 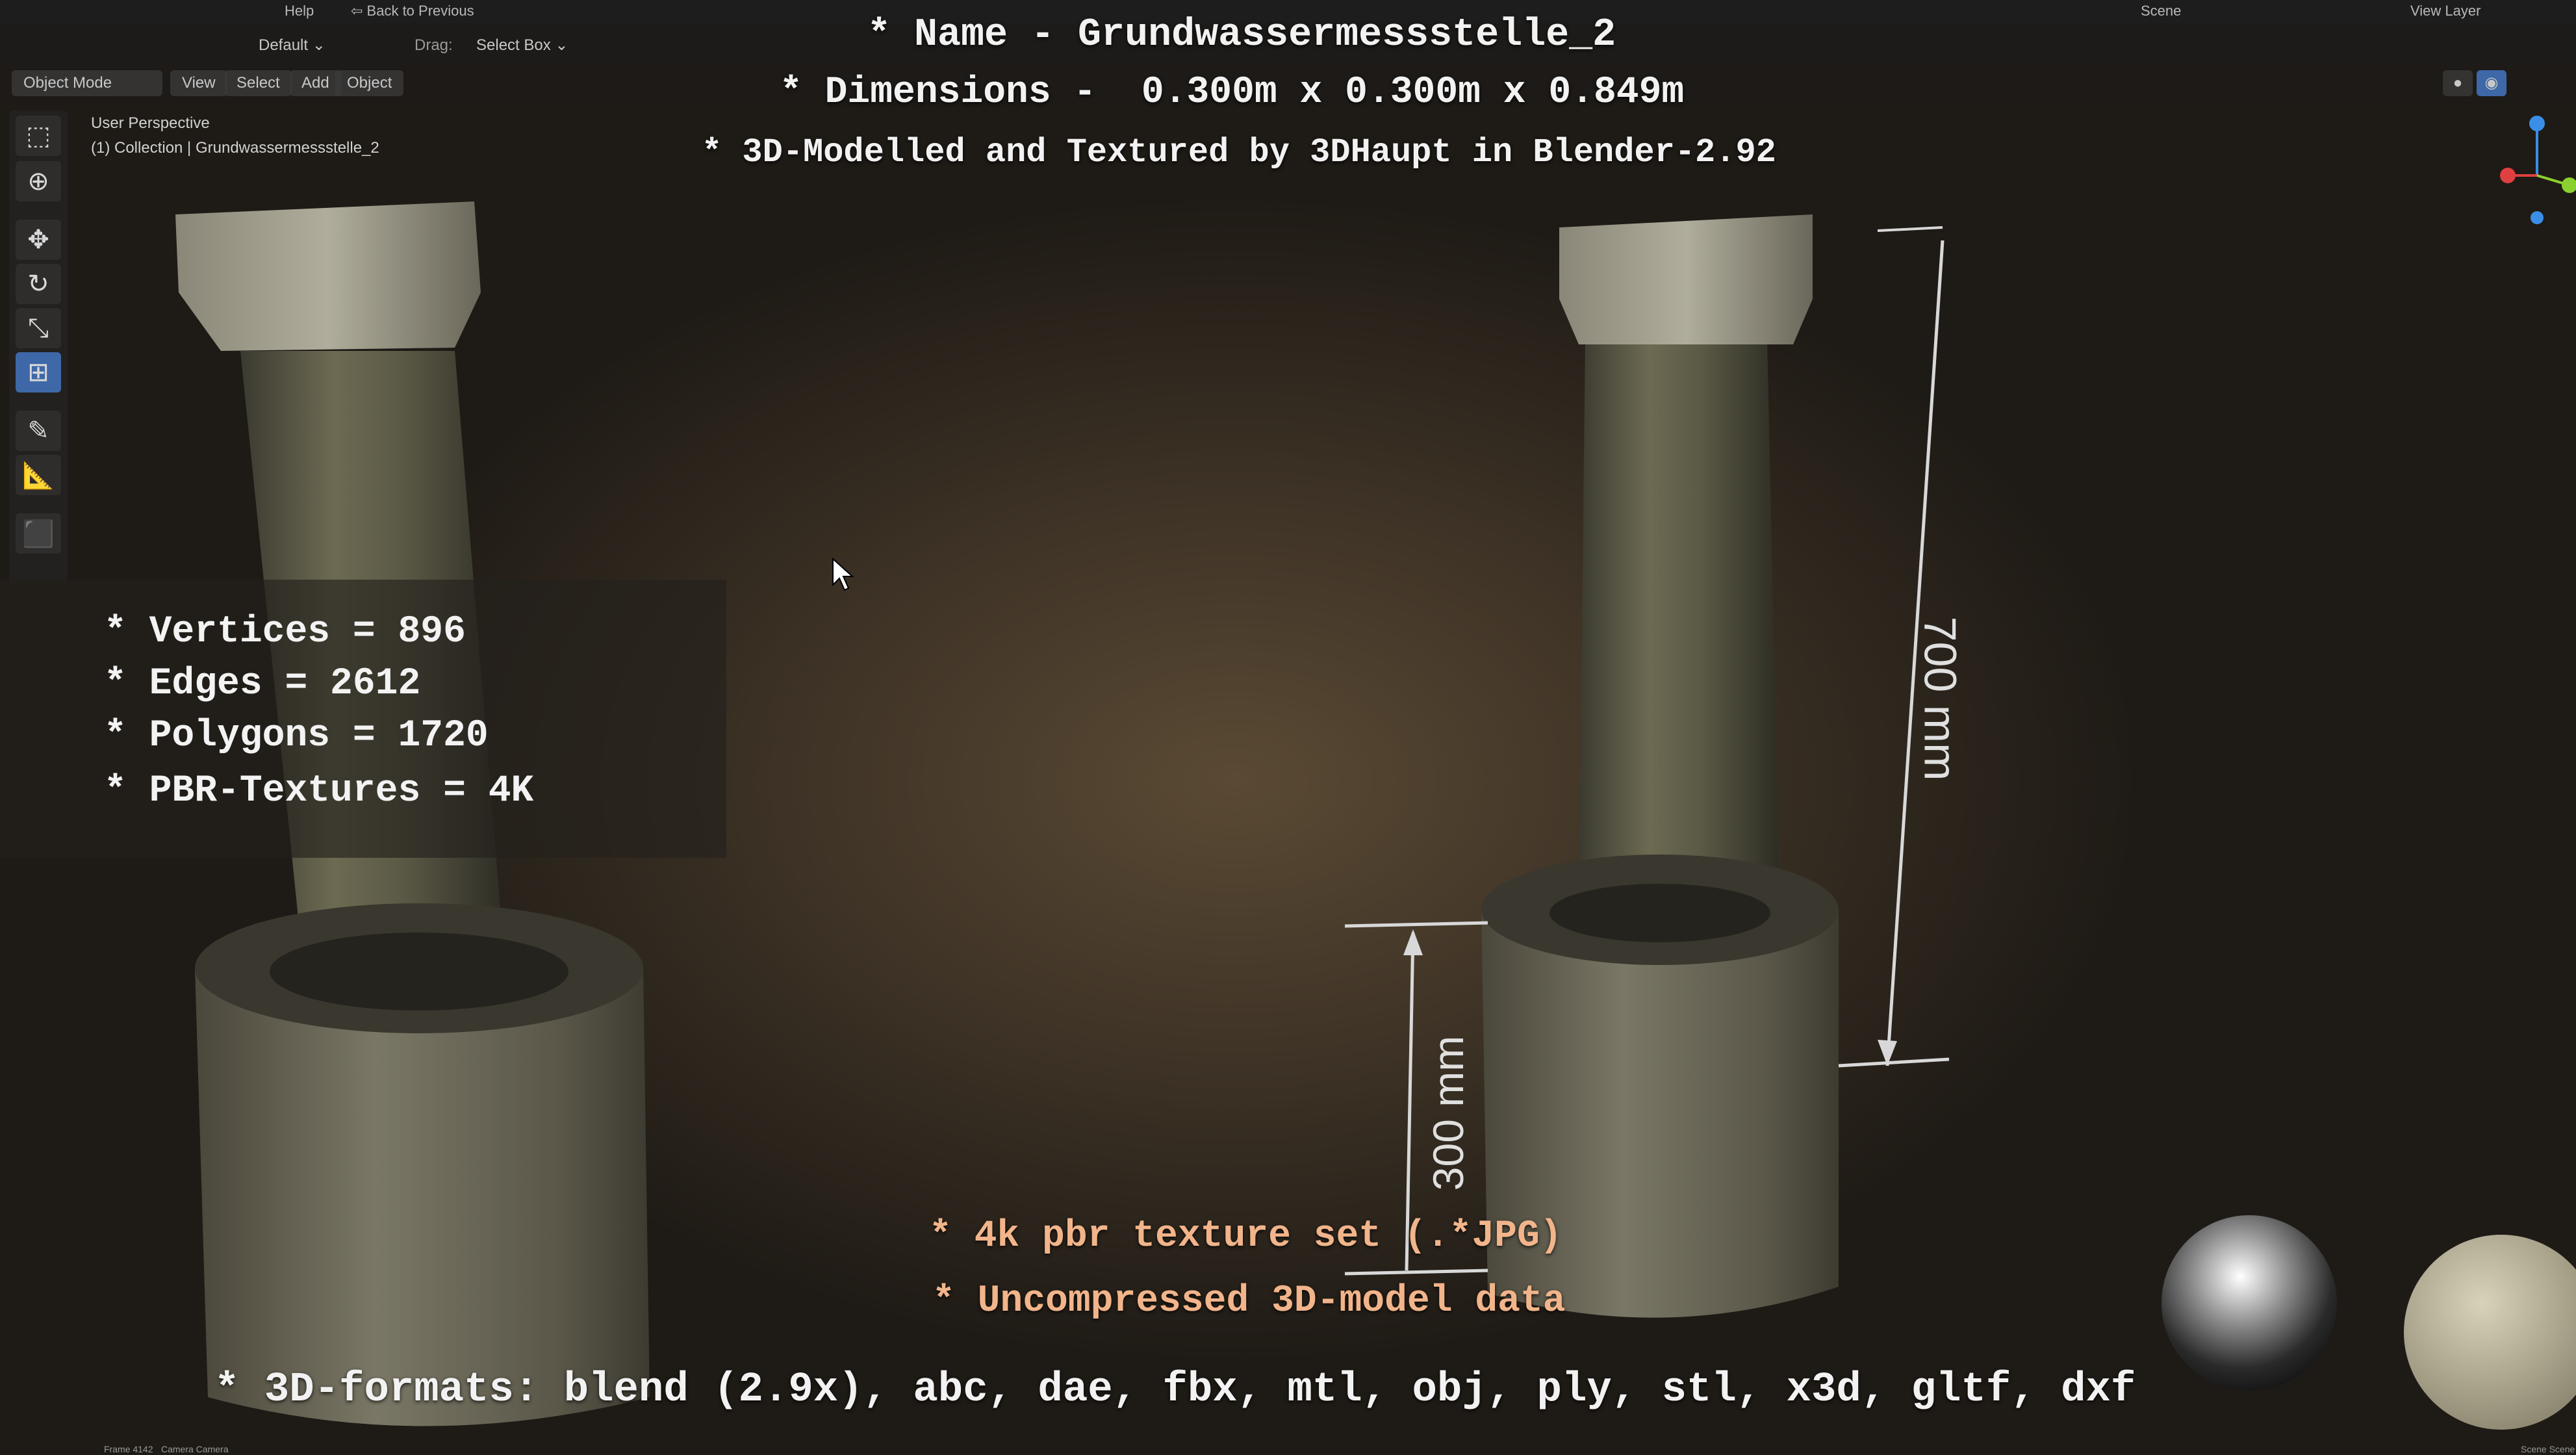 I want to click on viewport-collection-label: (1) Collection | Grundwassermessstelle_2, so click(x=235, y=148).